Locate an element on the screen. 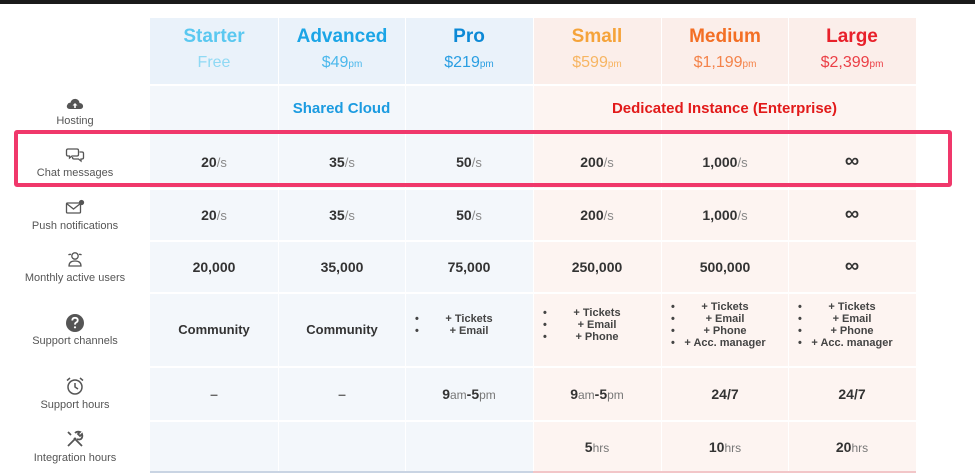 Image resolution: width=975 pixels, height=473 pixels. alarm-clock-icon is located at coordinates (75, 386).